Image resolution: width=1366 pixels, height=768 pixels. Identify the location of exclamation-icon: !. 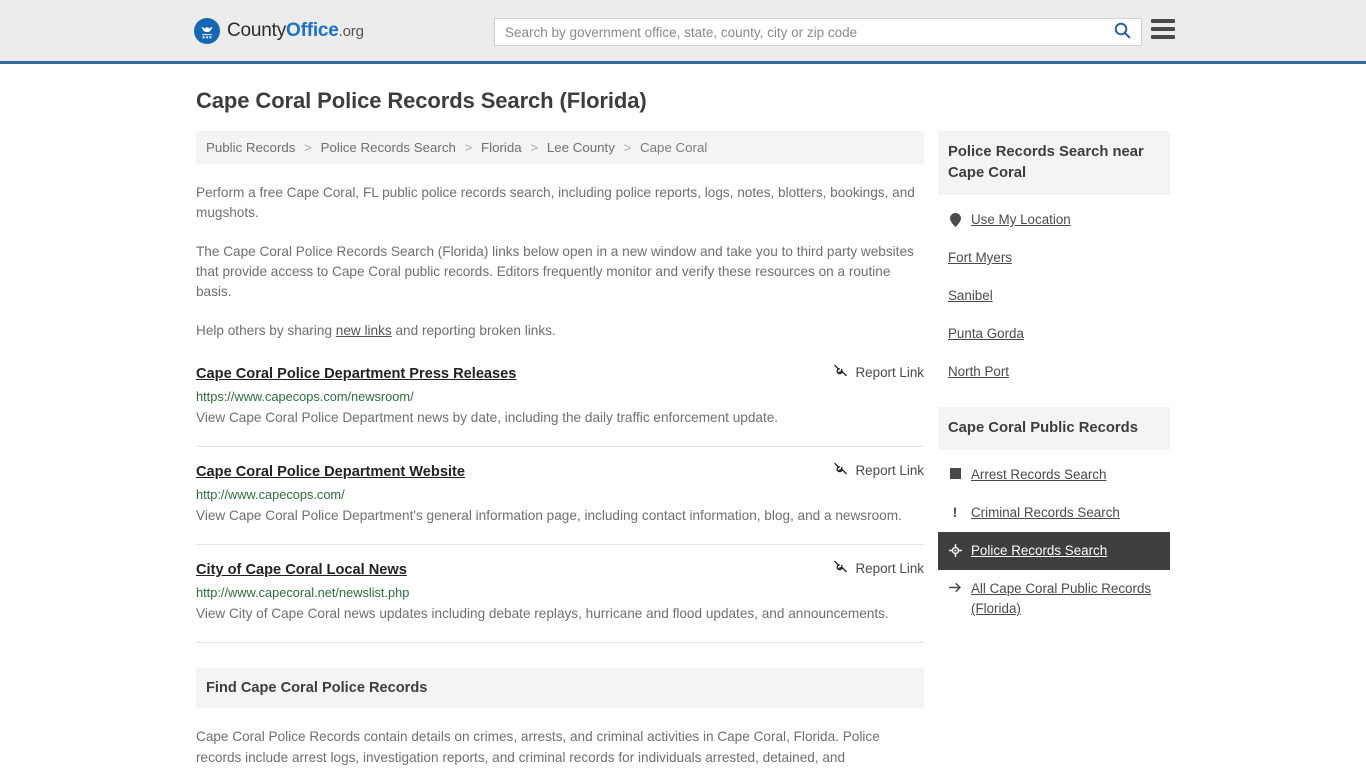
(955, 512).